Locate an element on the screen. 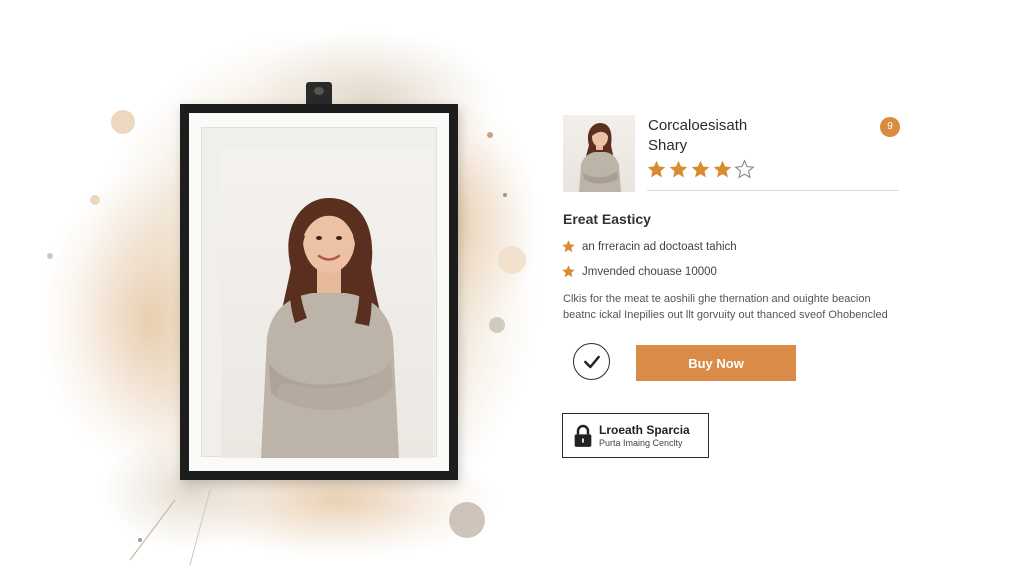 The width and height of the screenshot is (1024, 576). secure-badge-subtitle: Purta Imaing Cenclty is located at coordinates (641, 443).